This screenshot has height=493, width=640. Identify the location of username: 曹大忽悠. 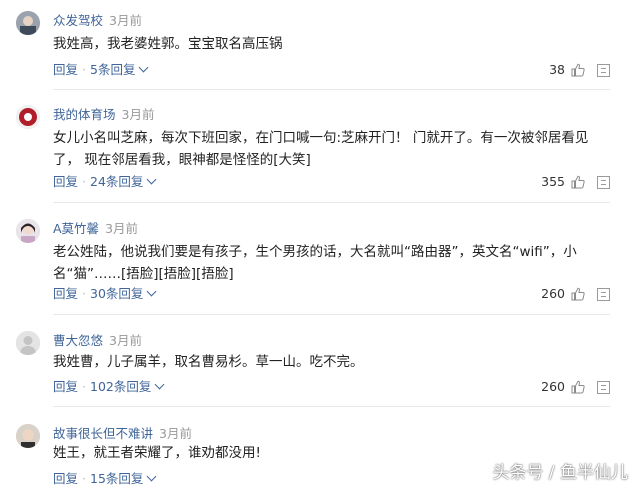
(78, 340).